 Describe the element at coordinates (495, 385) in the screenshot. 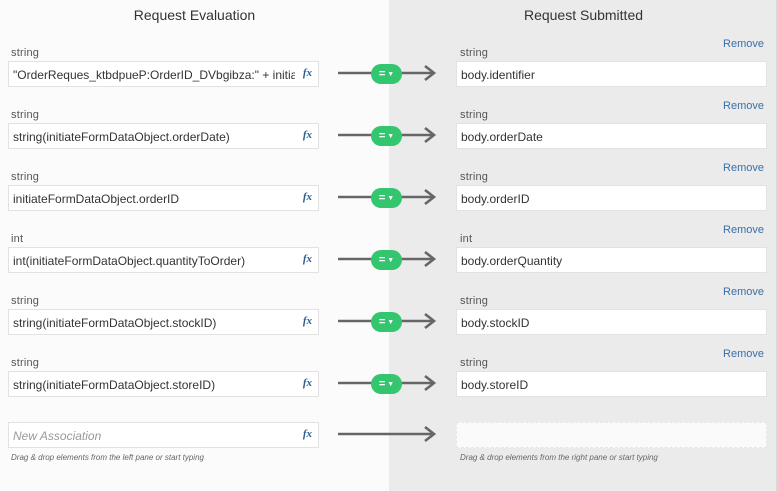

I see `target-field-text: body.storeID` at that location.